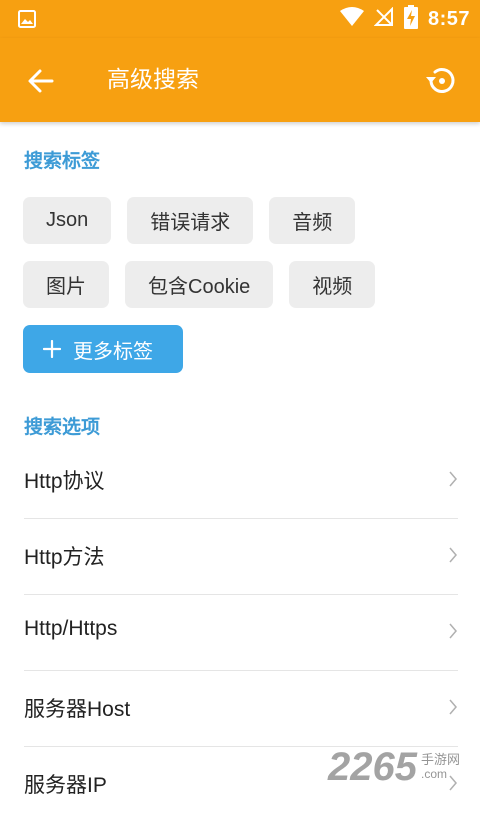  Describe the element at coordinates (383, 18) in the screenshot. I see `no-signal-icon` at that location.